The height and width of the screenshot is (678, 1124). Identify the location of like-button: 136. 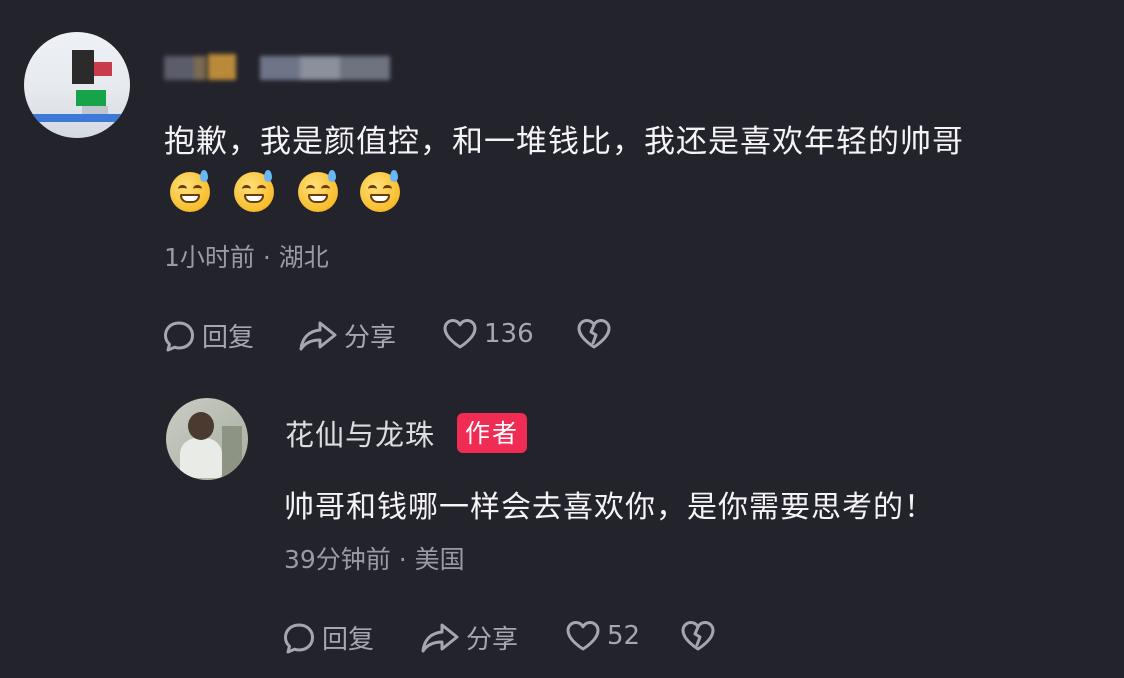
(488, 334).